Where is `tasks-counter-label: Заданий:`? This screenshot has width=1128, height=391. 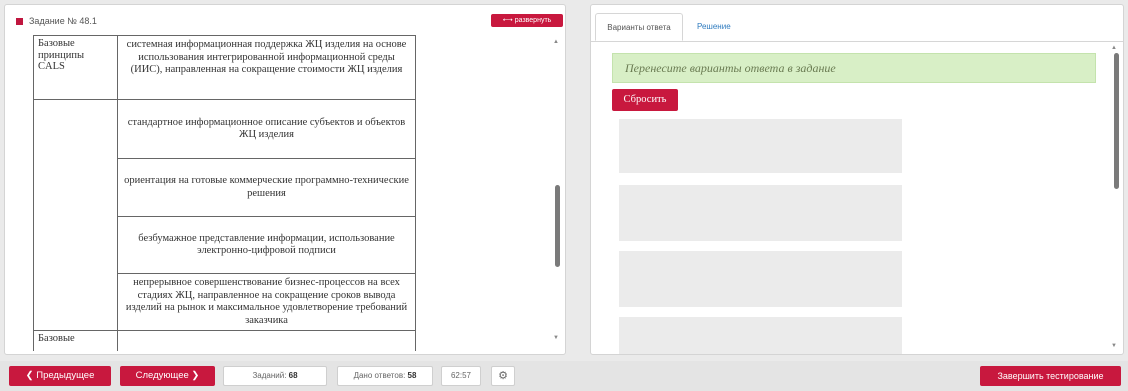 tasks-counter-label: Заданий: is located at coordinates (269, 375).